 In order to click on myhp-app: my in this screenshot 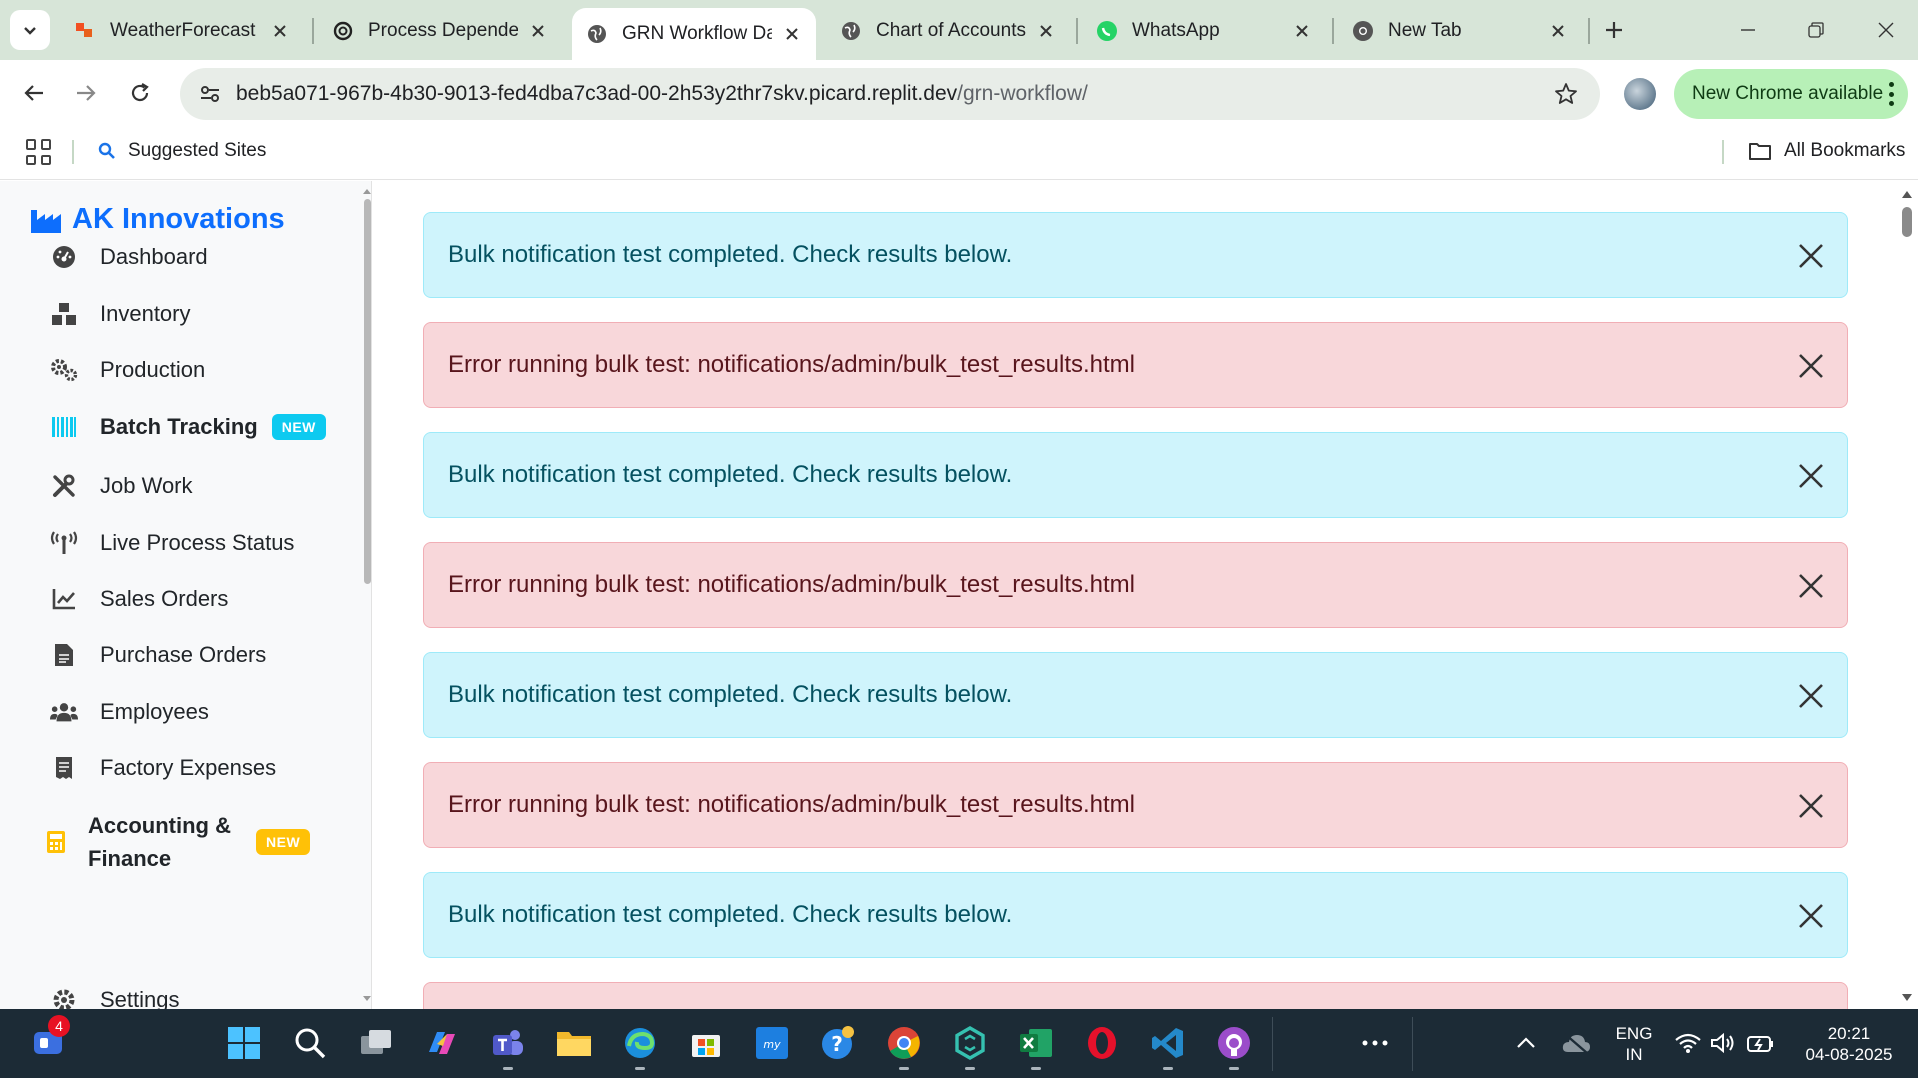, I will do `click(772, 1043)`.